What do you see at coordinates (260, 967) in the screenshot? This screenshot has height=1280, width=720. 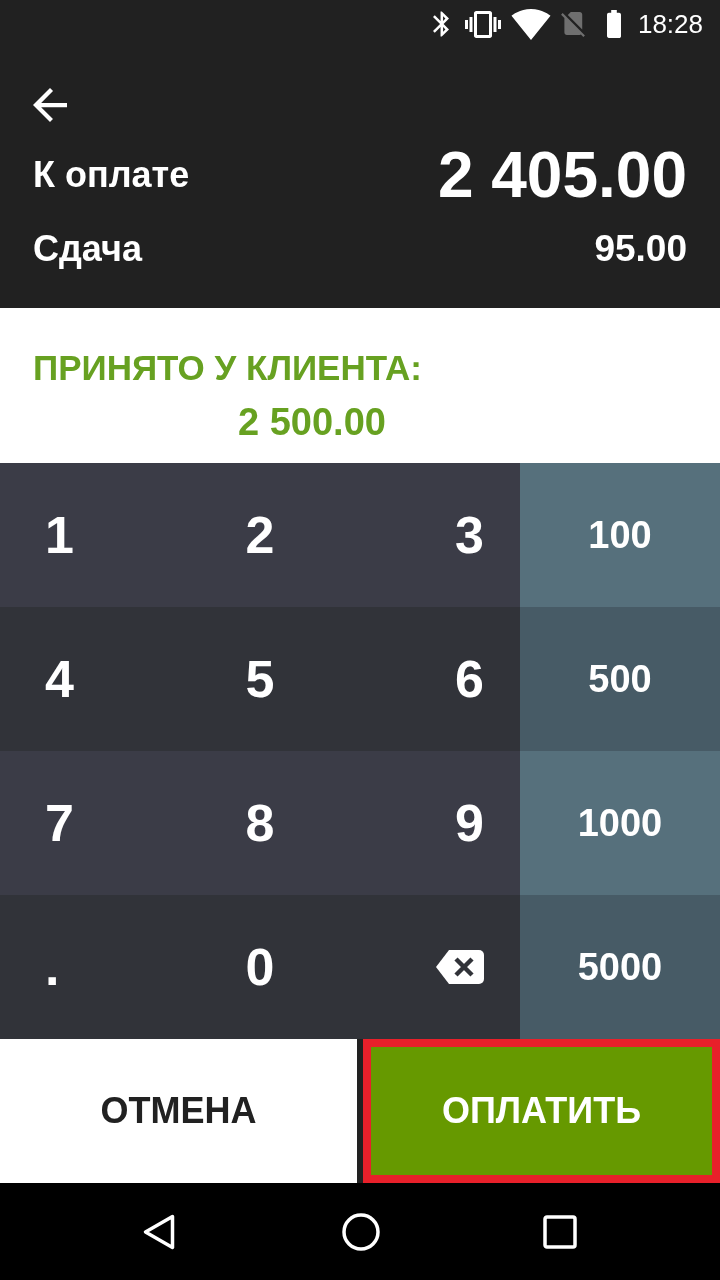 I see `digit-key: 0` at bounding box center [260, 967].